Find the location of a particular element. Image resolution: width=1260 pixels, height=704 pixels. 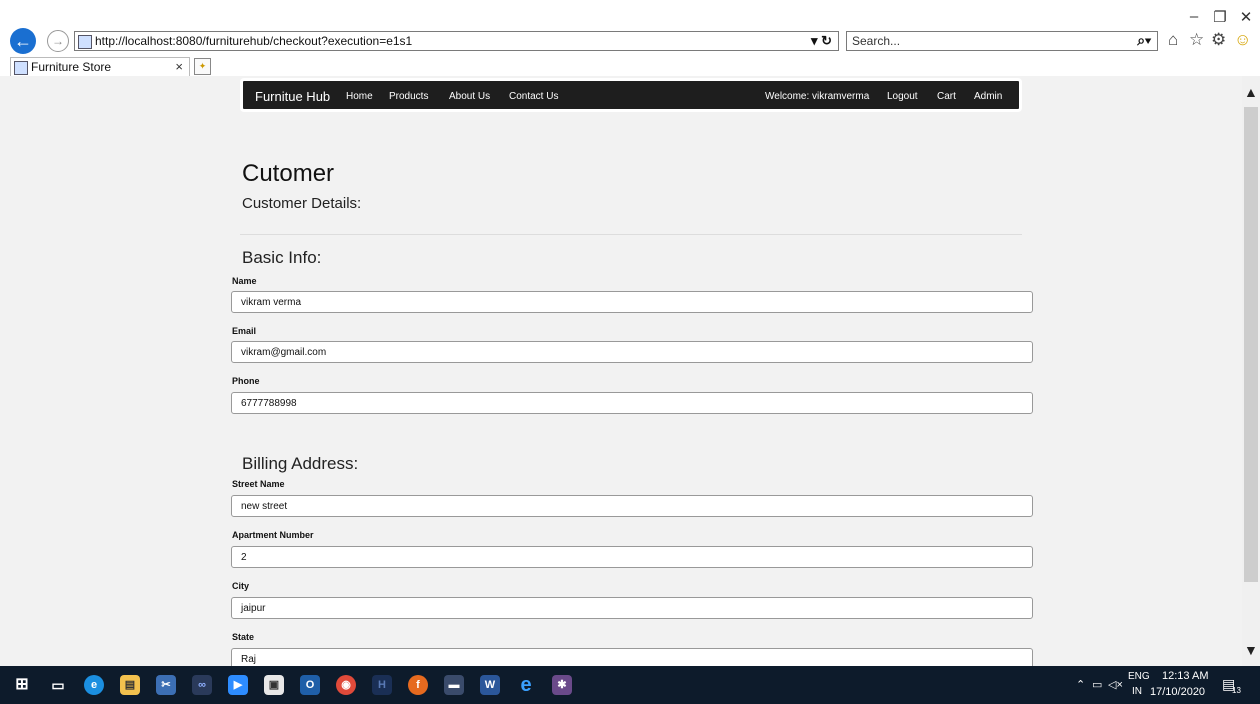

billing-address-heading: Billing Address: is located at coordinates (300, 463).